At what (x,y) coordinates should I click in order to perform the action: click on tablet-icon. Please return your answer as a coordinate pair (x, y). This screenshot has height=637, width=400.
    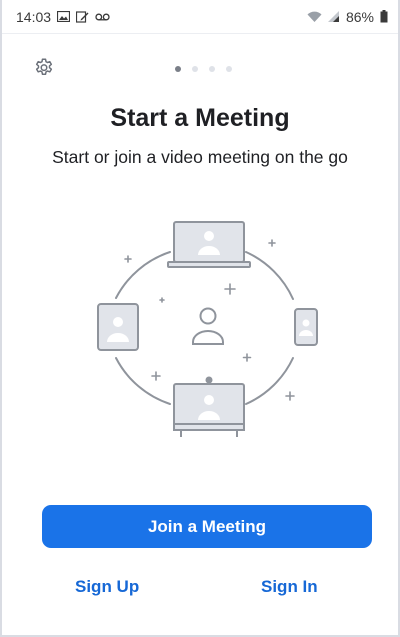
    Looking at the image, I should click on (118, 327).